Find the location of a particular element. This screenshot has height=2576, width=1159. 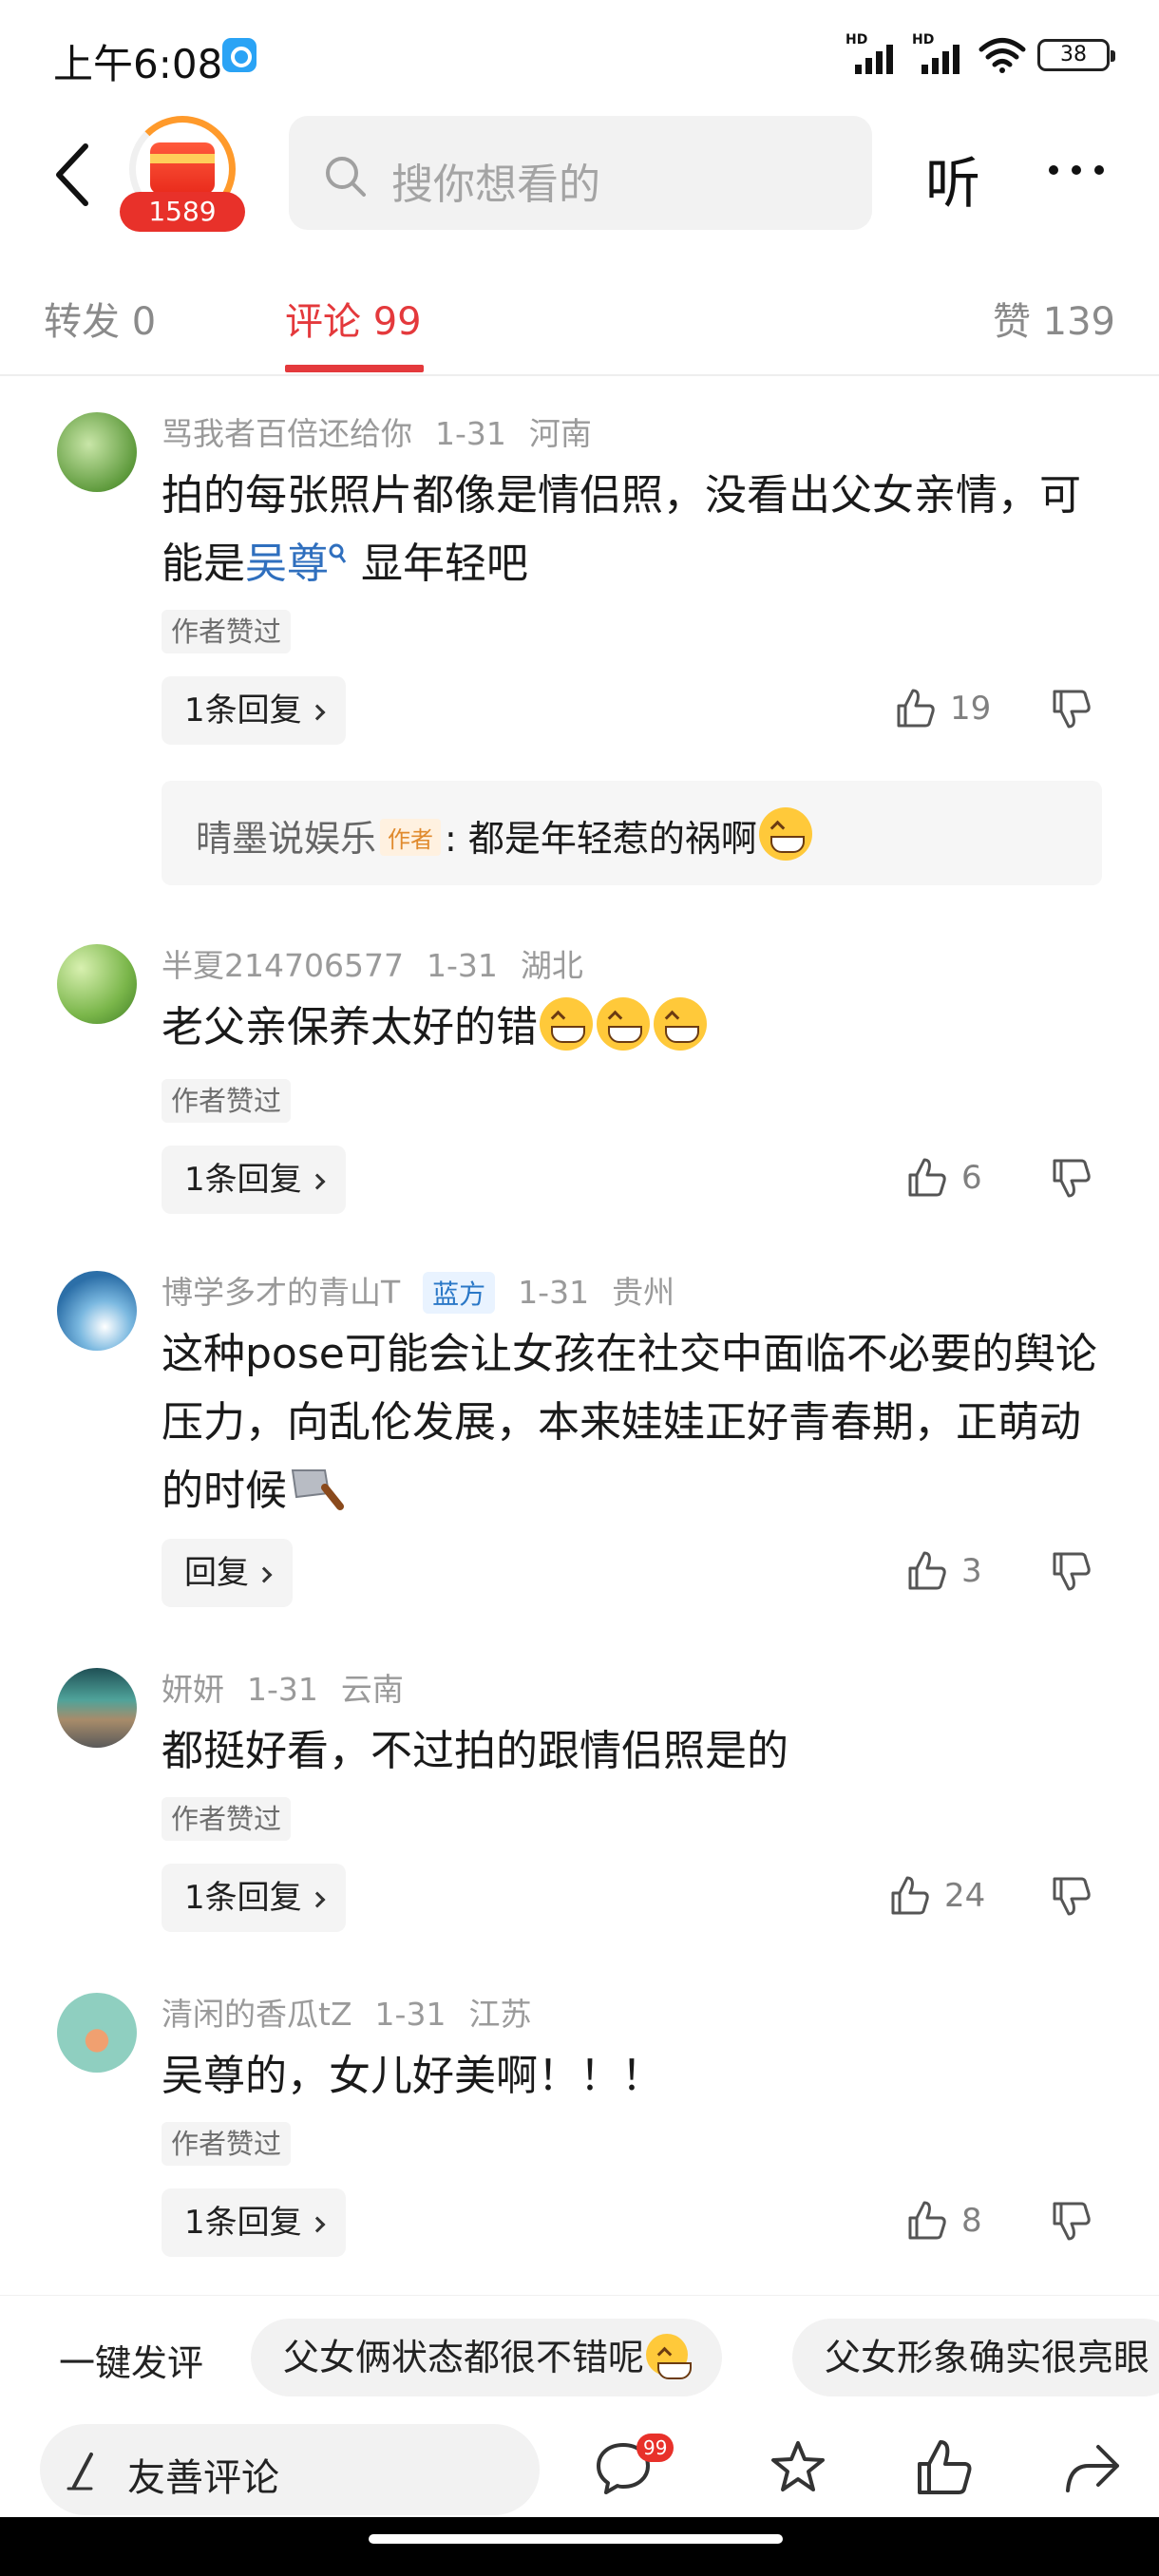

quick-comment-chip: 父女俩状态都很不错呢 is located at coordinates (487, 2357).